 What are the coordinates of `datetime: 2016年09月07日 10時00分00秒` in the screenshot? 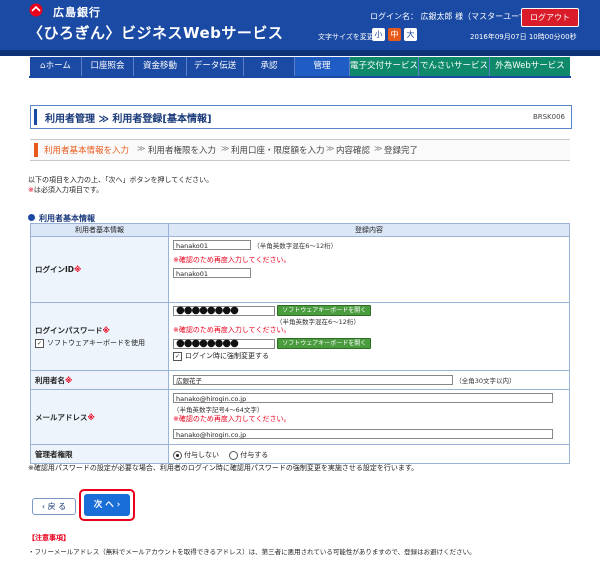 It's located at (523, 37).